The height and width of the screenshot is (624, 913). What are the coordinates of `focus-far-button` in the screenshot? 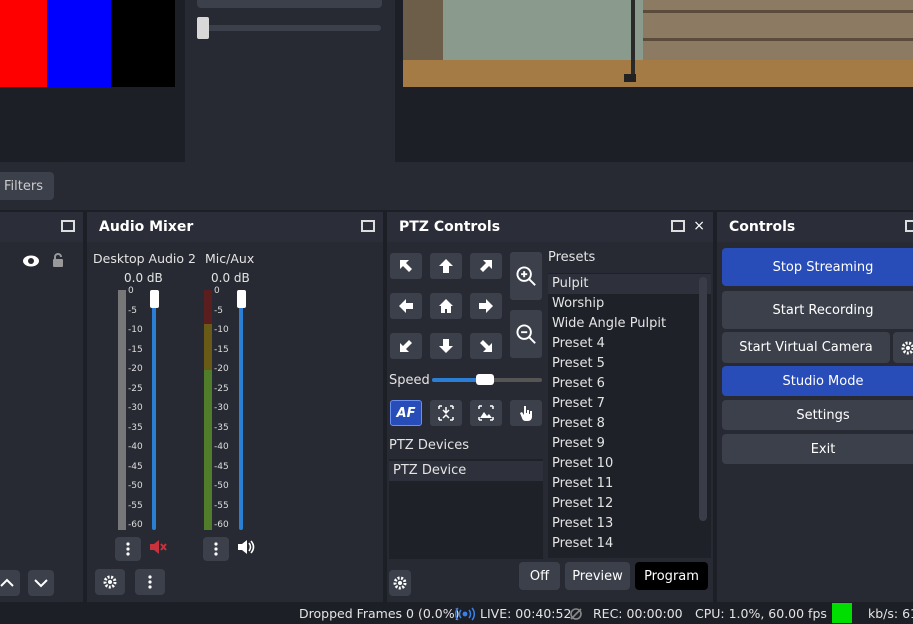 It's located at (486, 413).